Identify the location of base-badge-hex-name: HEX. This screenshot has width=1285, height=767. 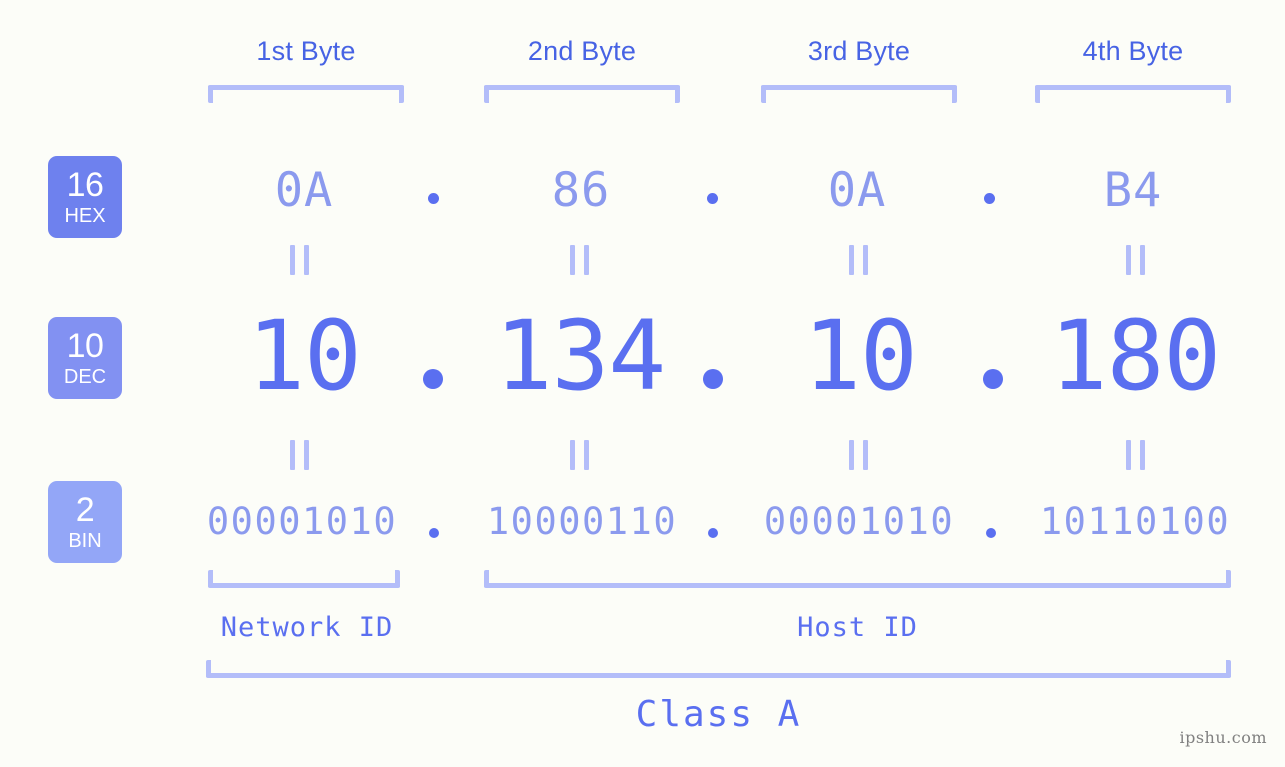
(85, 216).